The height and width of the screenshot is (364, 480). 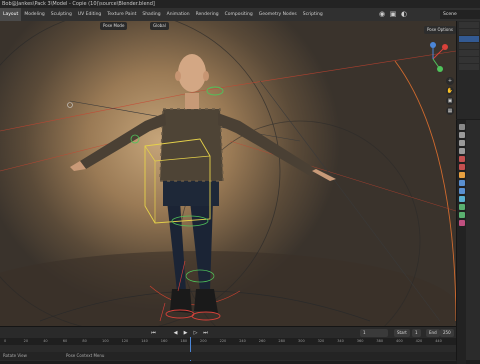 What do you see at coordinates (192, 73) in the screenshot?
I see `head` at bounding box center [192, 73].